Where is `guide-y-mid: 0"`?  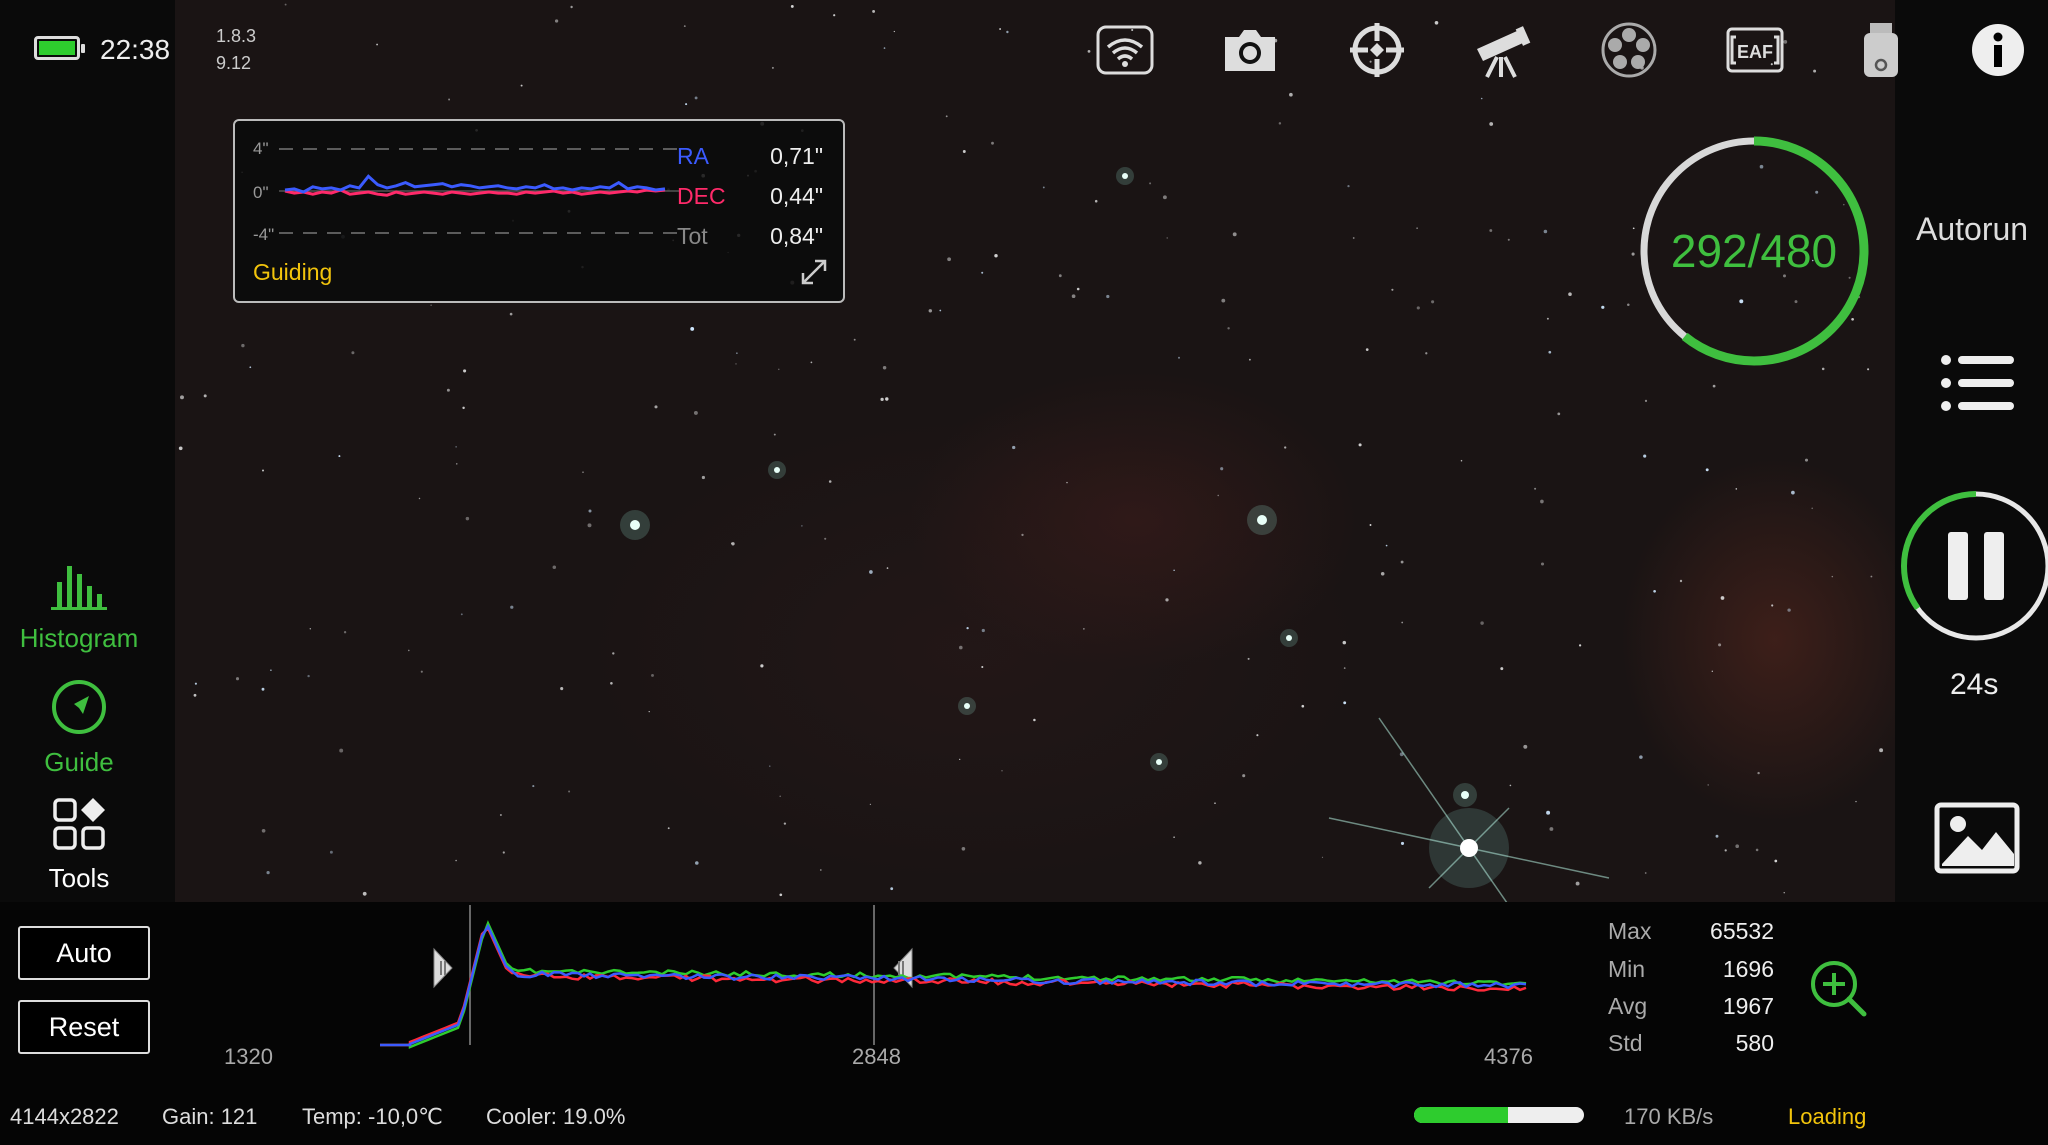 guide-y-mid: 0" is located at coordinates (261, 192).